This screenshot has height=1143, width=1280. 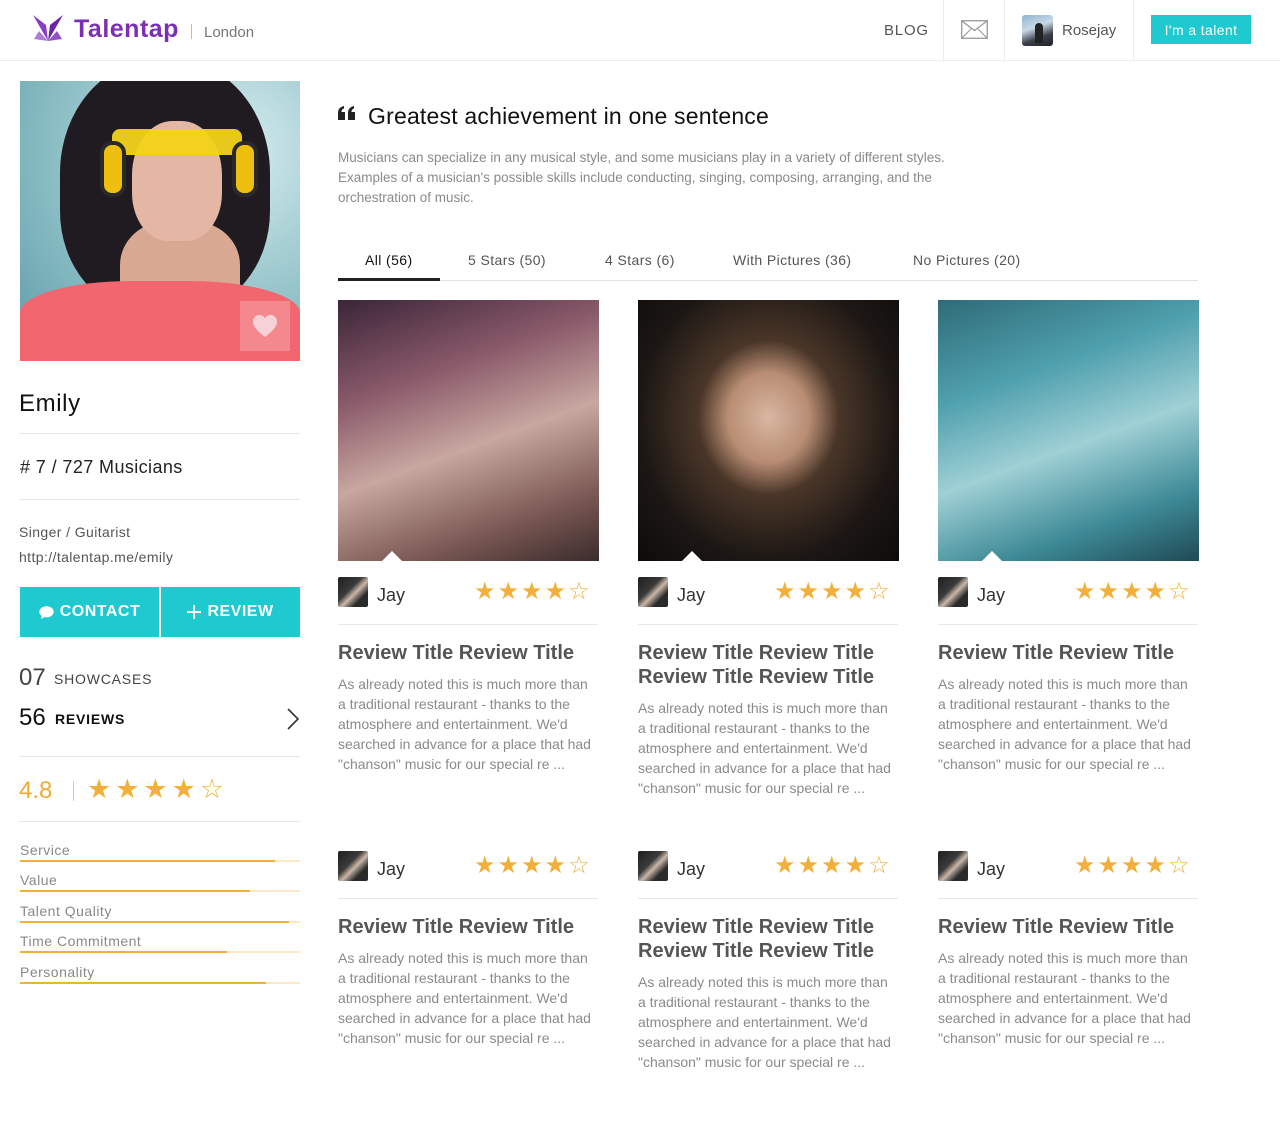 What do you see at coordinates (39, 880) in the screenshot?
I see `metric-label: Value` at bounding box center [39, 880].